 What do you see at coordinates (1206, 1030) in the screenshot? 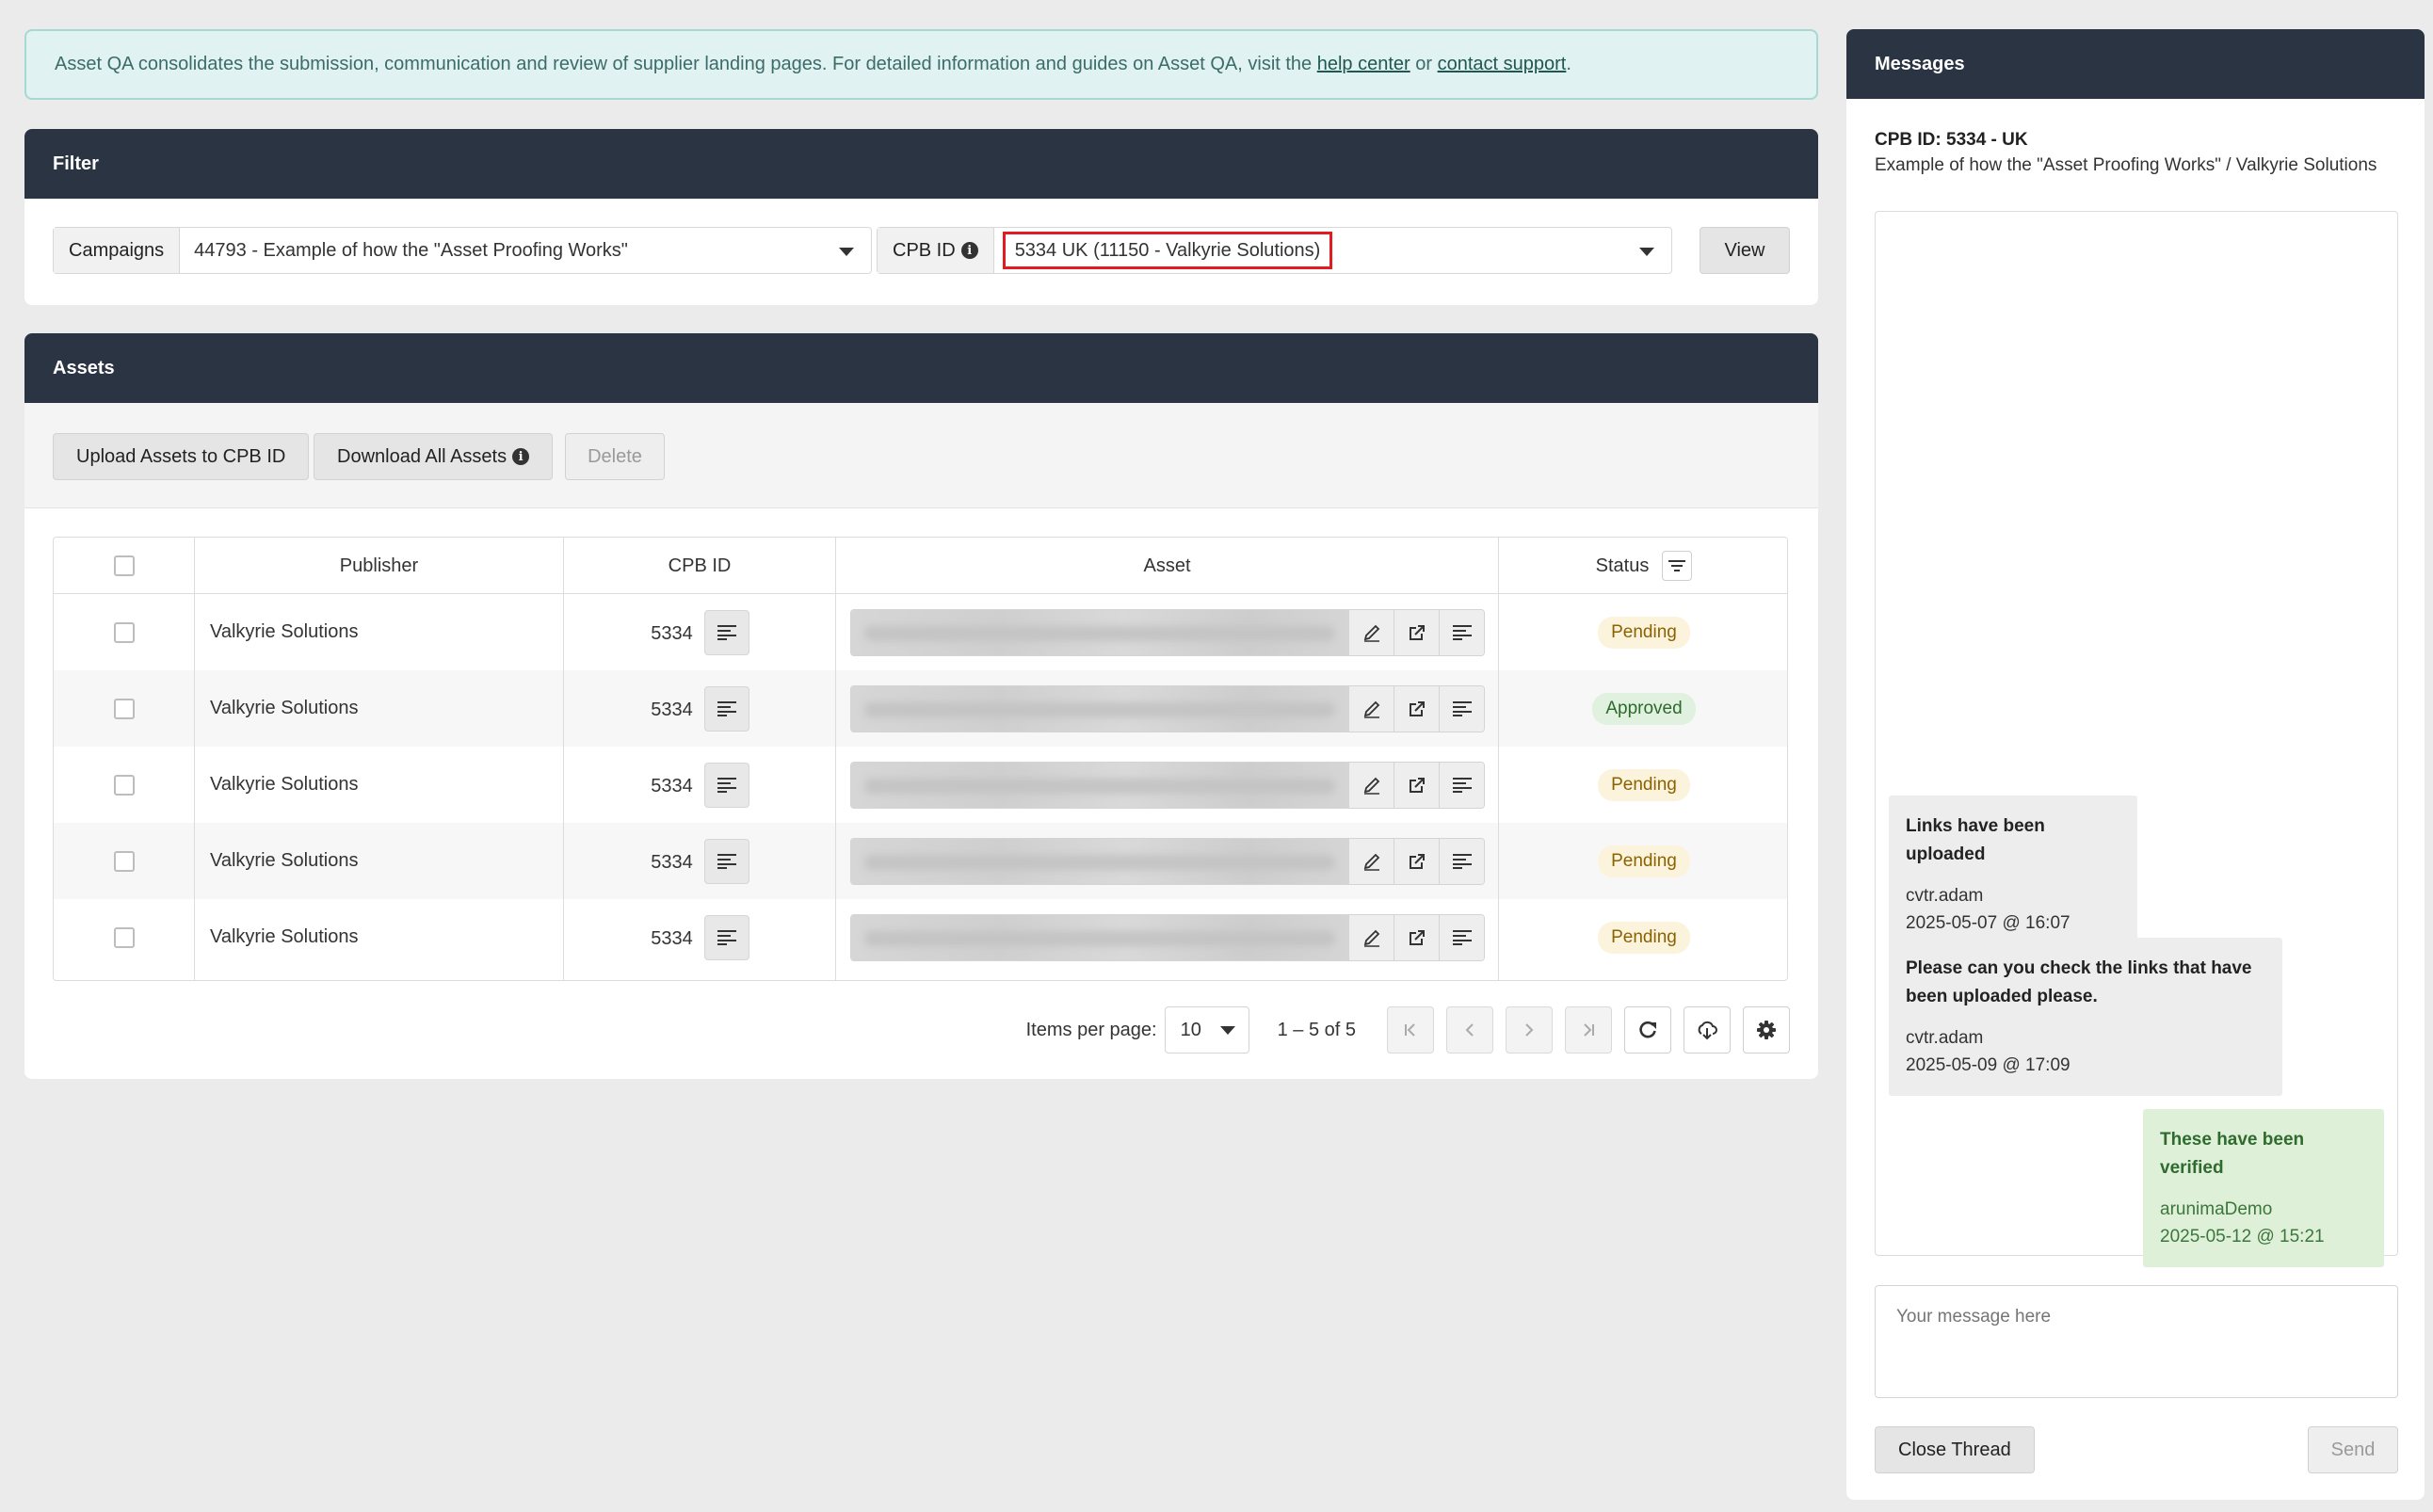
I see `items-per-page-select: 10` at bounding box center [1206, 1030].